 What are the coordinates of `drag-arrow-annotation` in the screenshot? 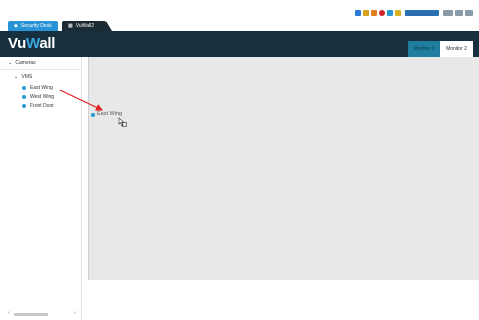 It's located at (81, 100).